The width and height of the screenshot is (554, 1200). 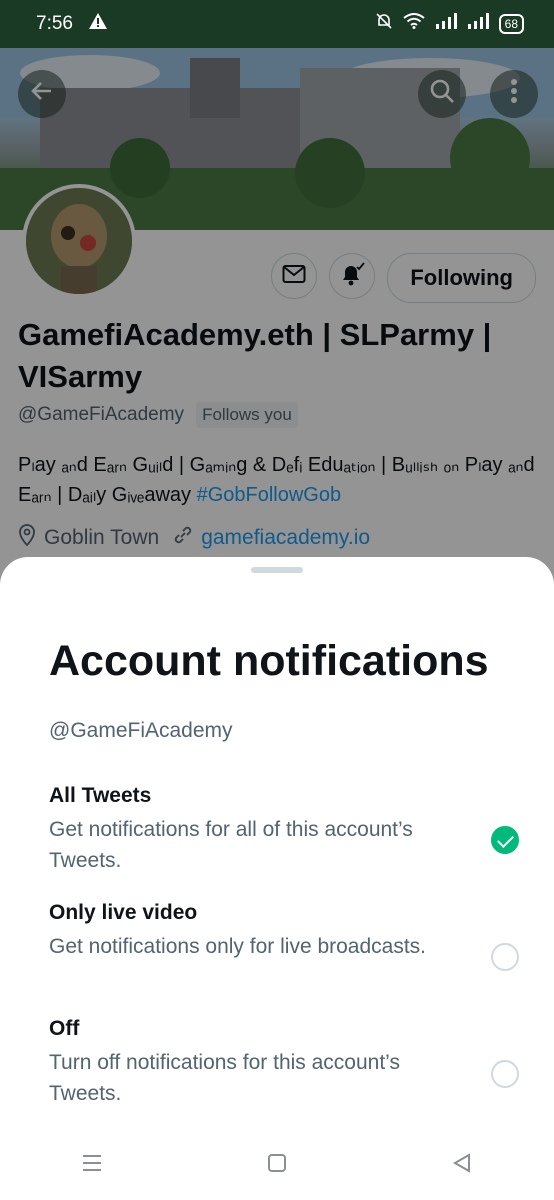 I want to click on radio-off, so click(x=505, y=1074).